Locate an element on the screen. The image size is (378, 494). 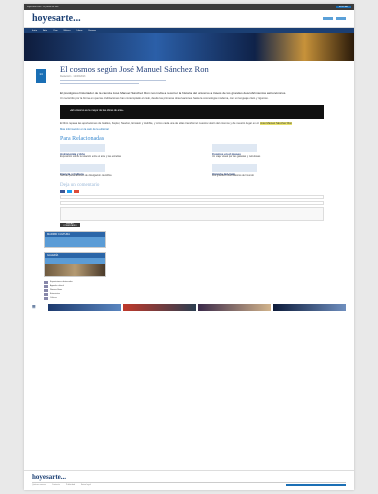
gallery-box: GALERÍA is located at coordinates (75, 265).